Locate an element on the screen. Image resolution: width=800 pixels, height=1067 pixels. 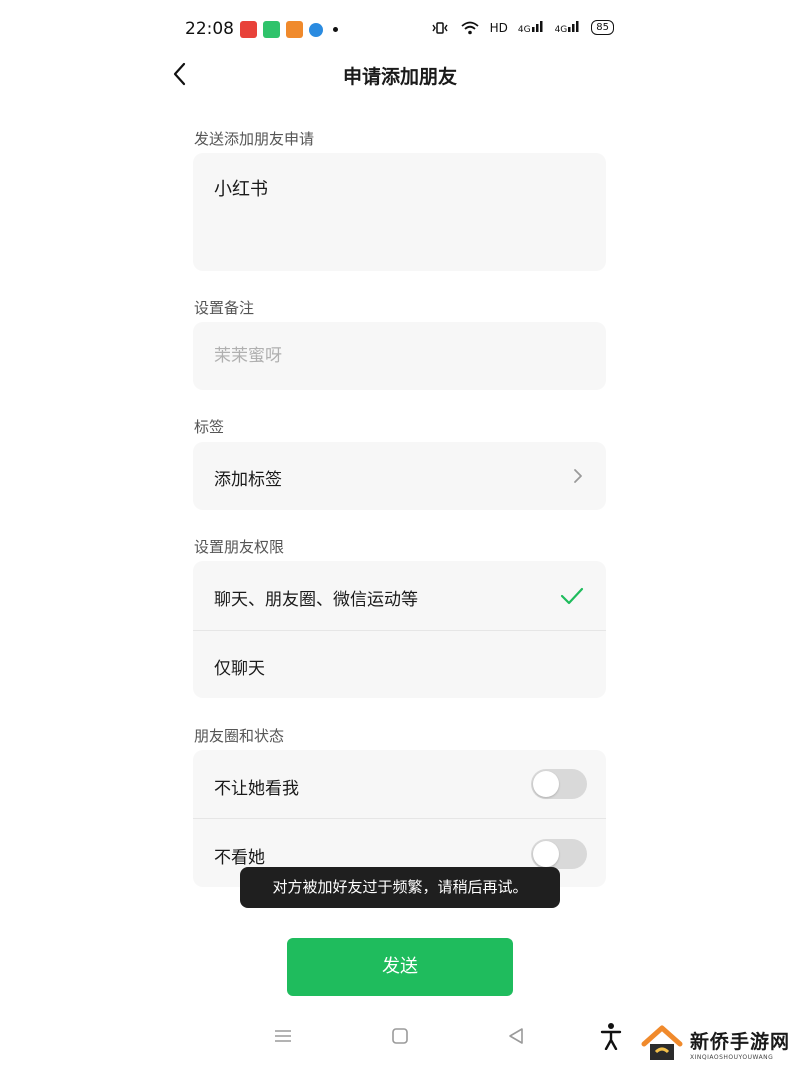
chevron-right-icon is located at coordinates (578, 476).